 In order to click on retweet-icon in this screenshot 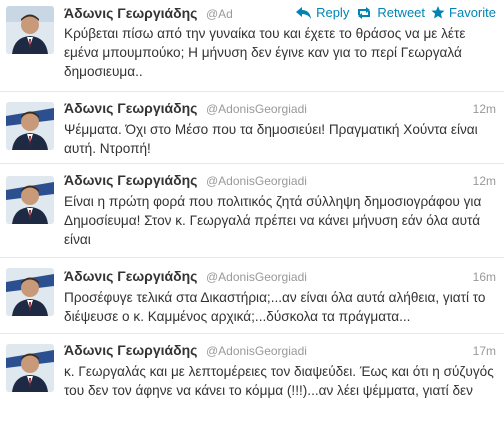, I will do `click(364, 12)`.